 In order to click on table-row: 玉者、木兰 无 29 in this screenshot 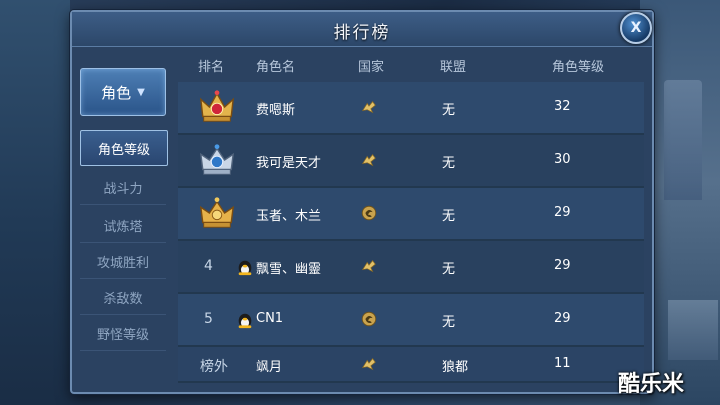, I will do `click(411, 214)`.